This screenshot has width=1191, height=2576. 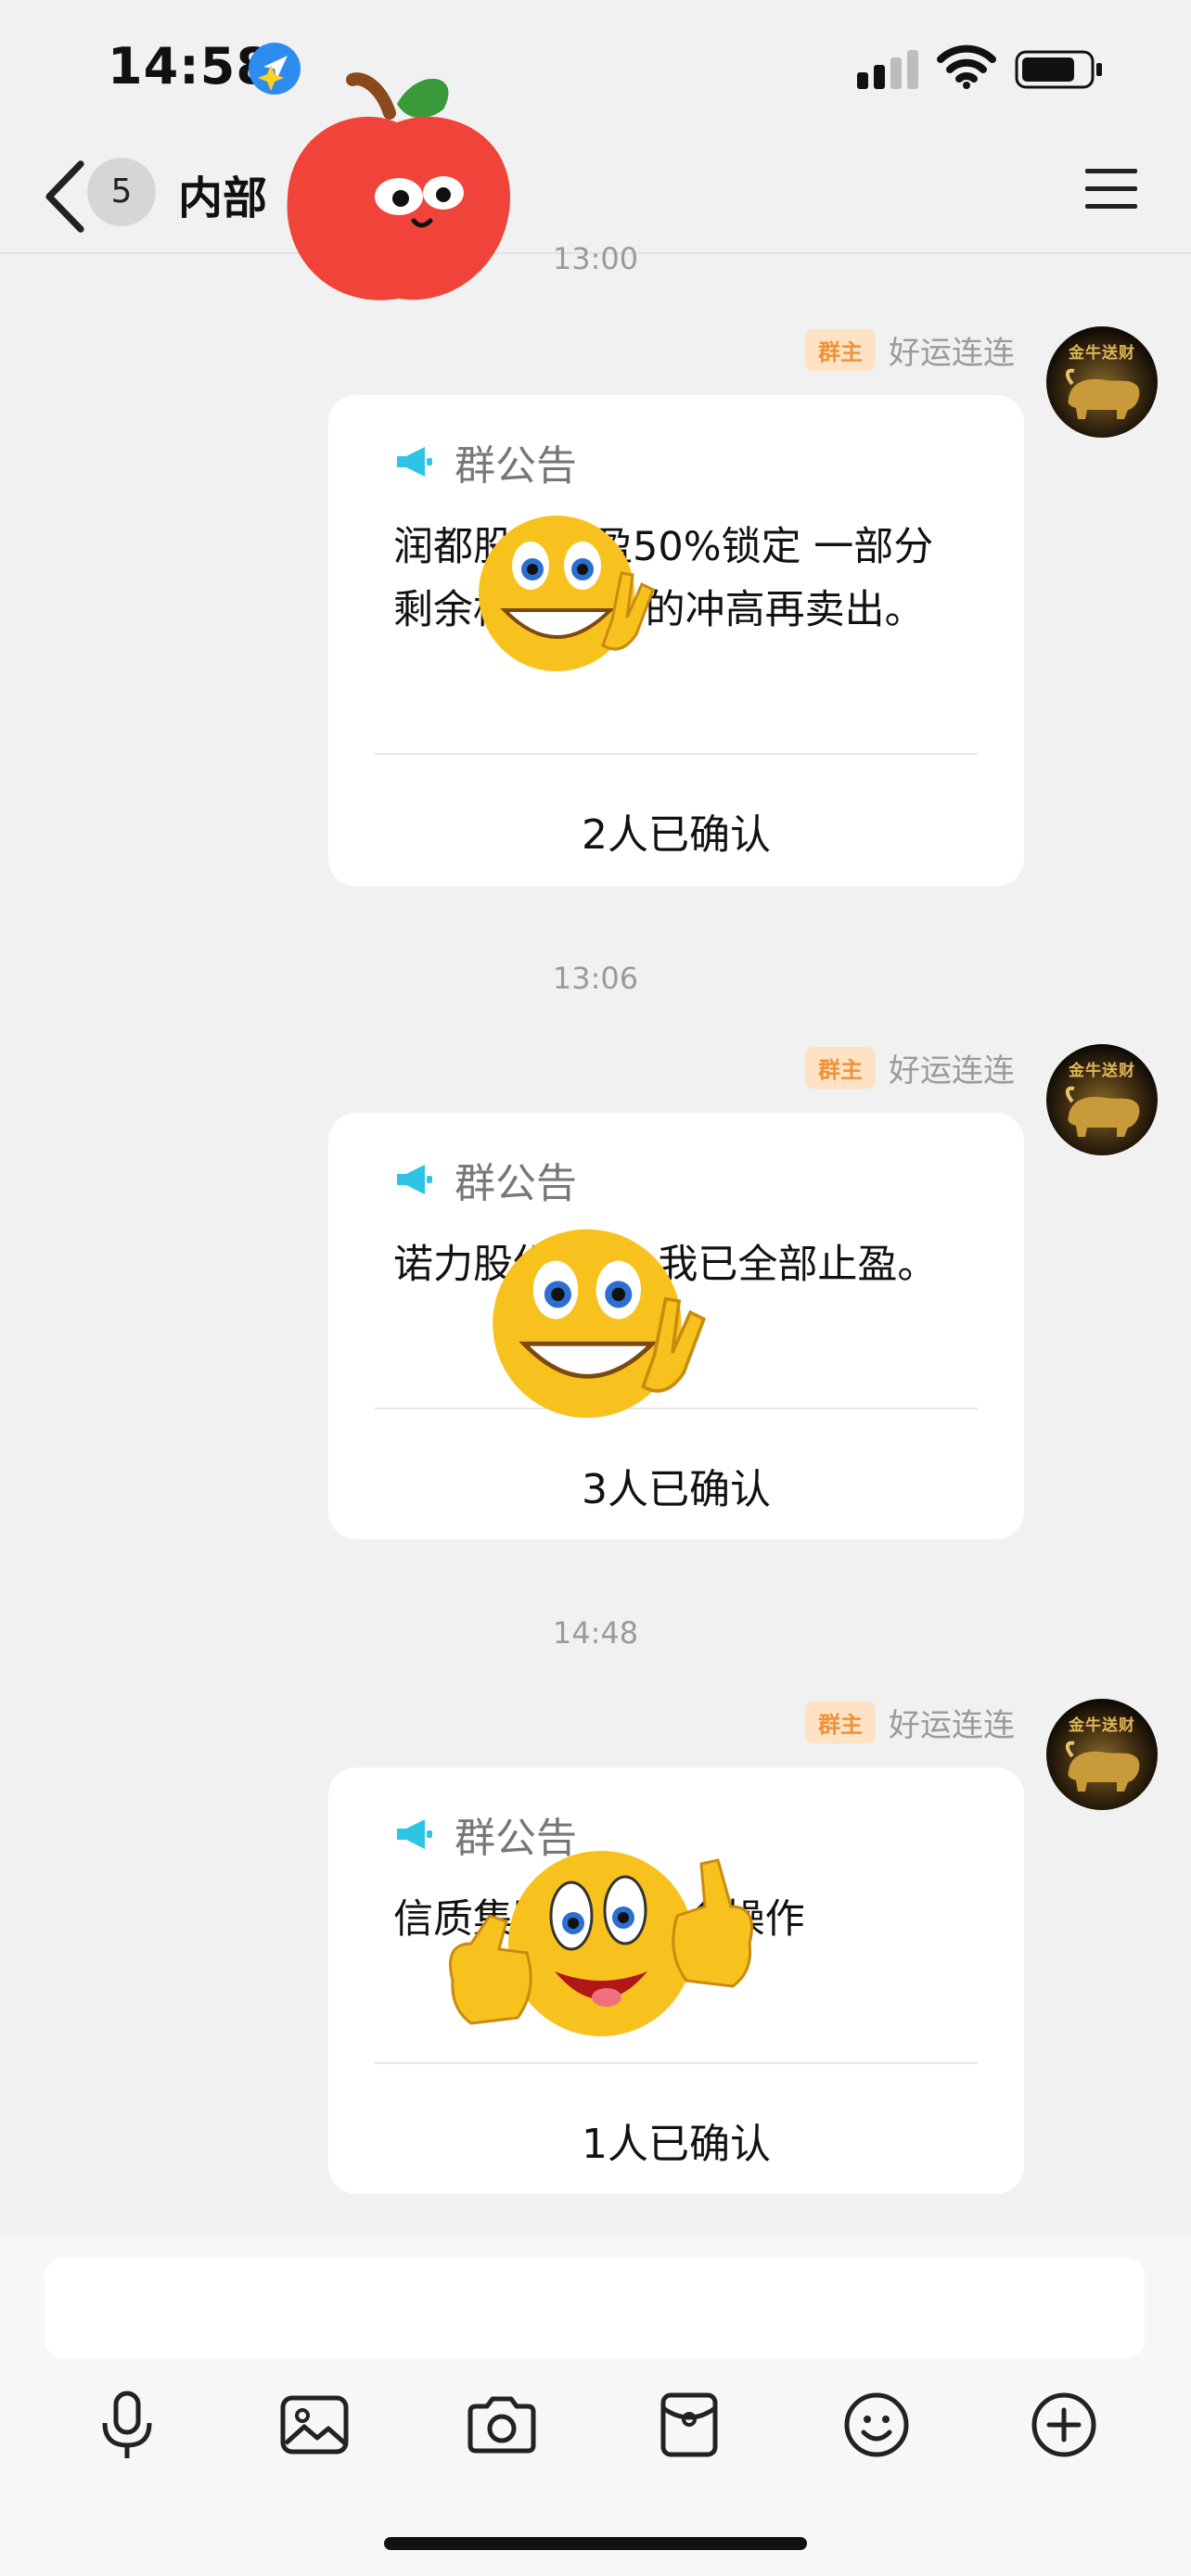 I want to click on camera-icon, so click(x=501, y=2425).